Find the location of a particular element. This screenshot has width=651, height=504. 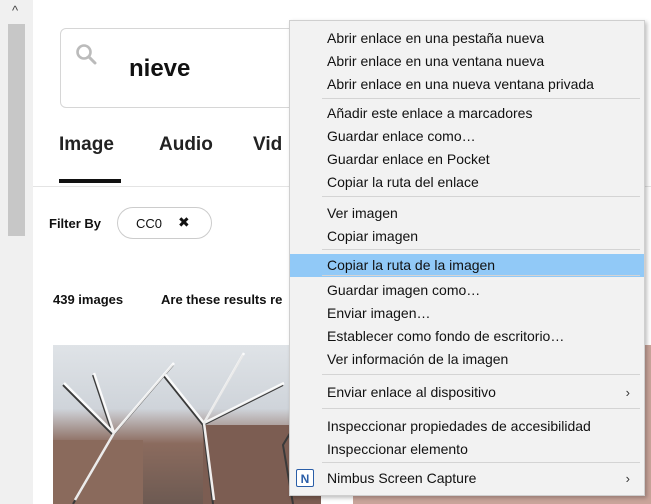

menu-item-label: Abrir enlace en una pestaña nueva is located at coordinates (436, 38).